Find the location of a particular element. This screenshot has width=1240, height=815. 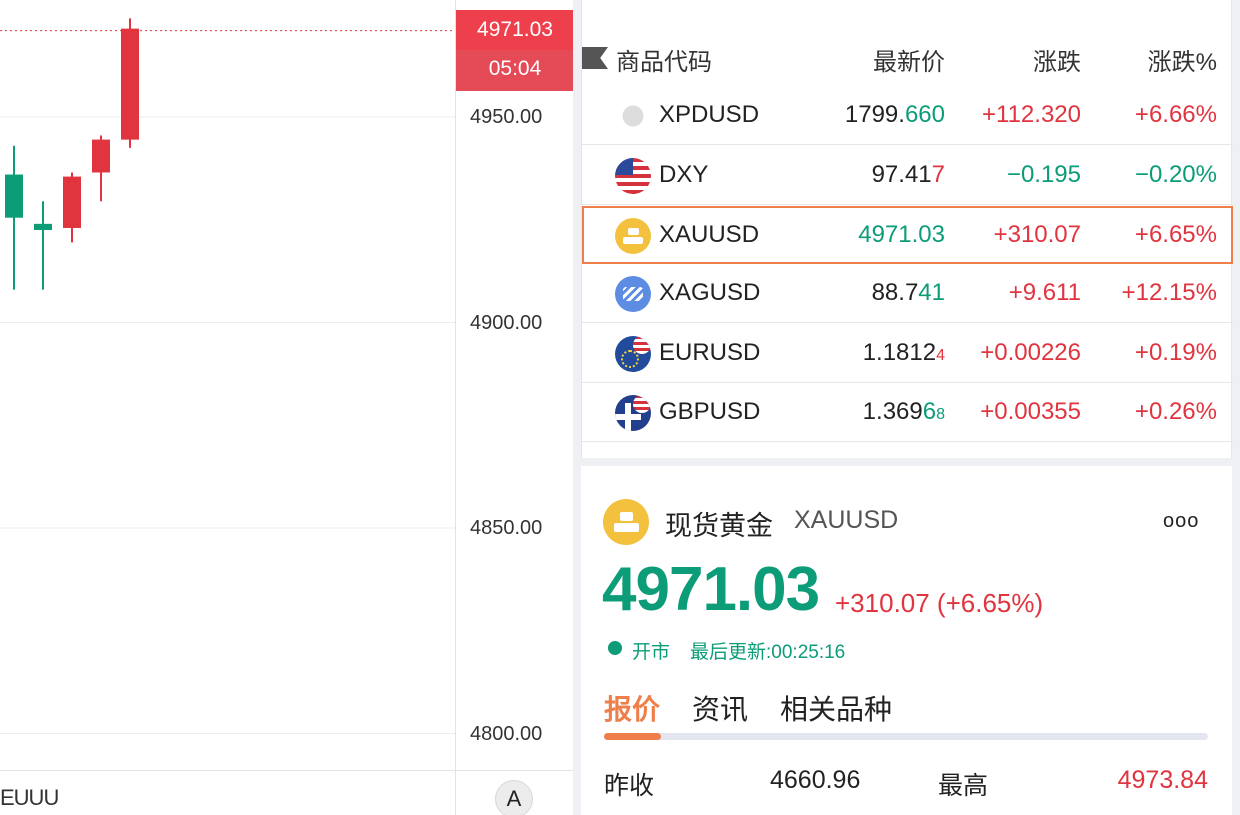

row-change: +310.07 is located at coordinates (1037, 234).